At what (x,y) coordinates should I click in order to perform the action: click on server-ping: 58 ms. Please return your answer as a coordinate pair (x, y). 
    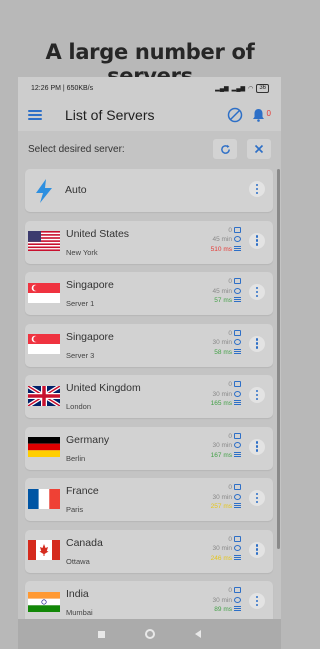
    Looking at the image, I should click on (223, 352).